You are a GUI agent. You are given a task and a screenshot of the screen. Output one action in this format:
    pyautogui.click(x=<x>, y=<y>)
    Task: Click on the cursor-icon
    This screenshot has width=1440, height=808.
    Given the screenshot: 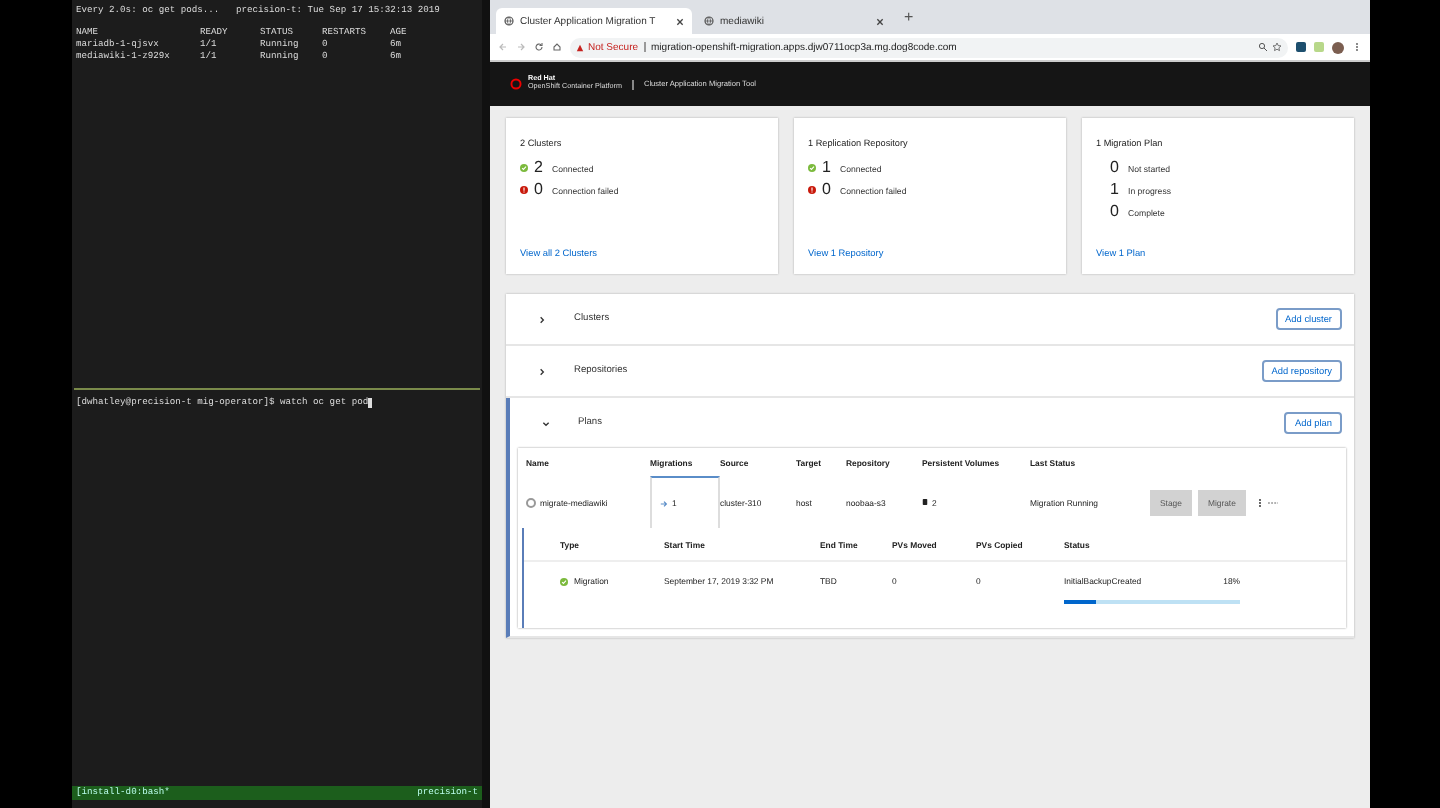 What is the action you would take?
    pyautogui.click(x=370, y=403)
    